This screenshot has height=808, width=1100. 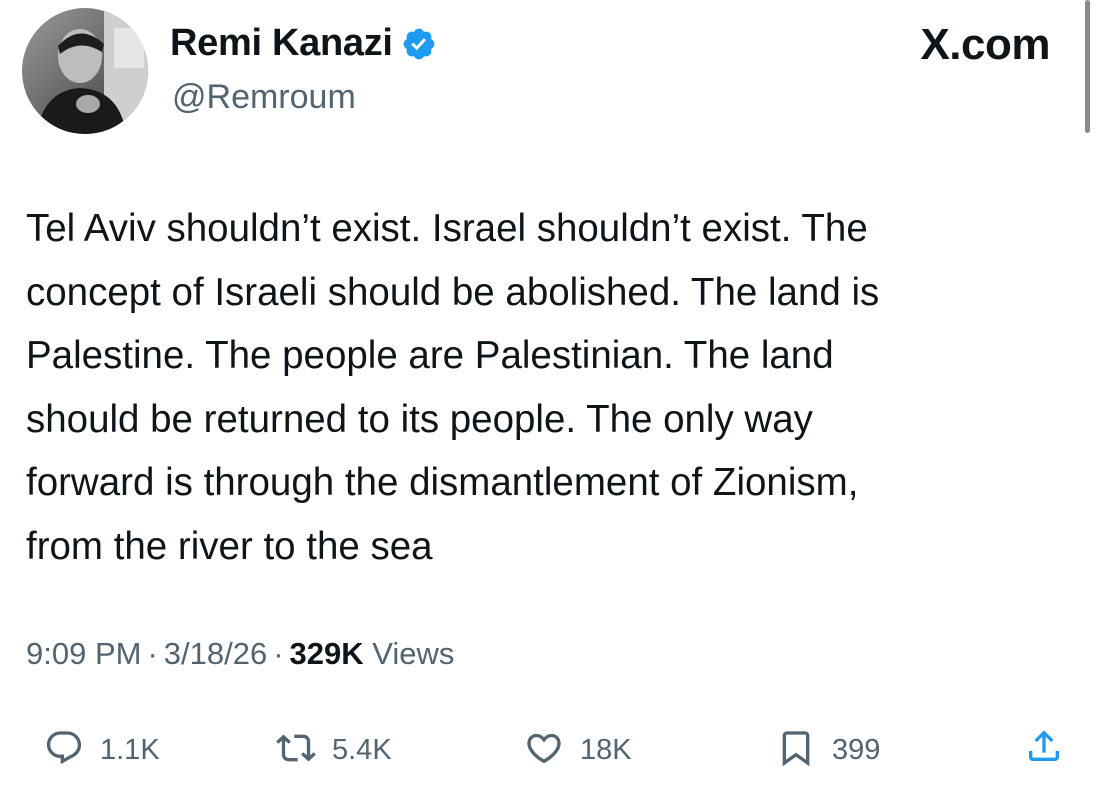 What do you see at coordinates (985, 44) in the screenshot?
I see `brand-logo: X.com` at bounding box center [985, 44].